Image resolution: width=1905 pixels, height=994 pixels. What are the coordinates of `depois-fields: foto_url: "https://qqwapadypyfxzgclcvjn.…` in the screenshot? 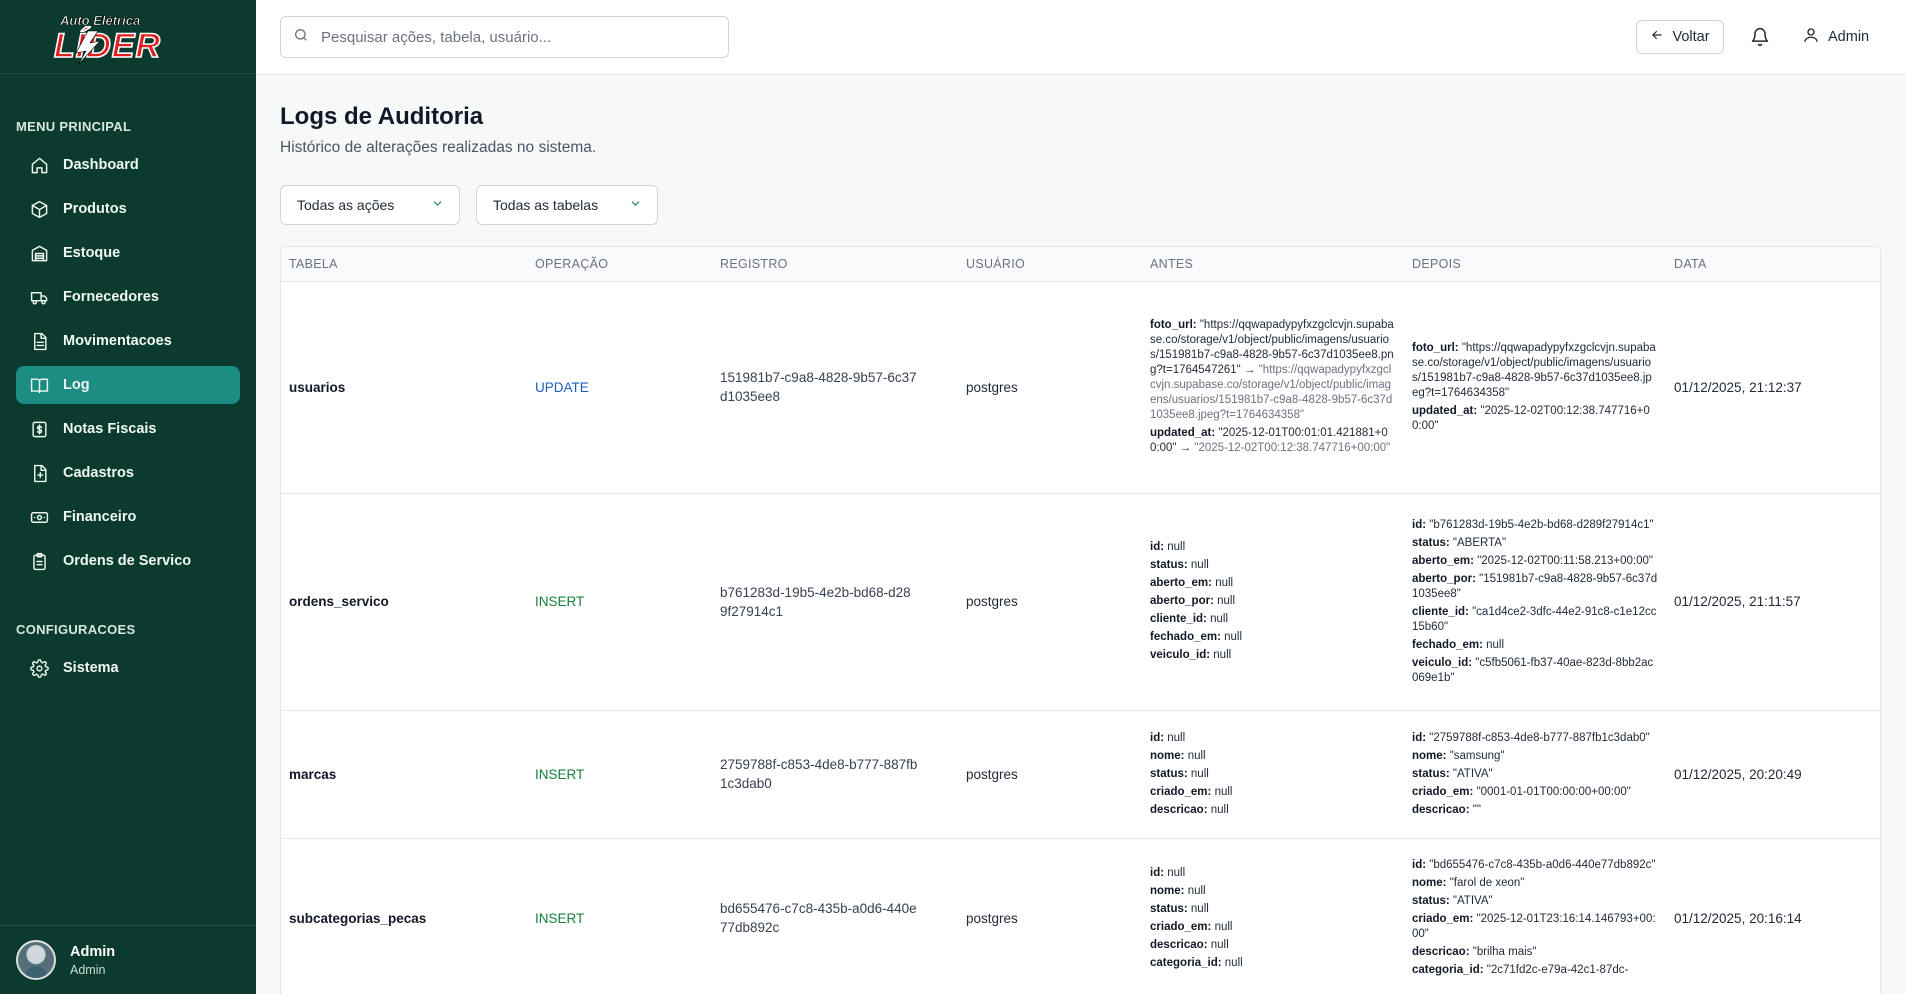 It's located at (1535, 387).